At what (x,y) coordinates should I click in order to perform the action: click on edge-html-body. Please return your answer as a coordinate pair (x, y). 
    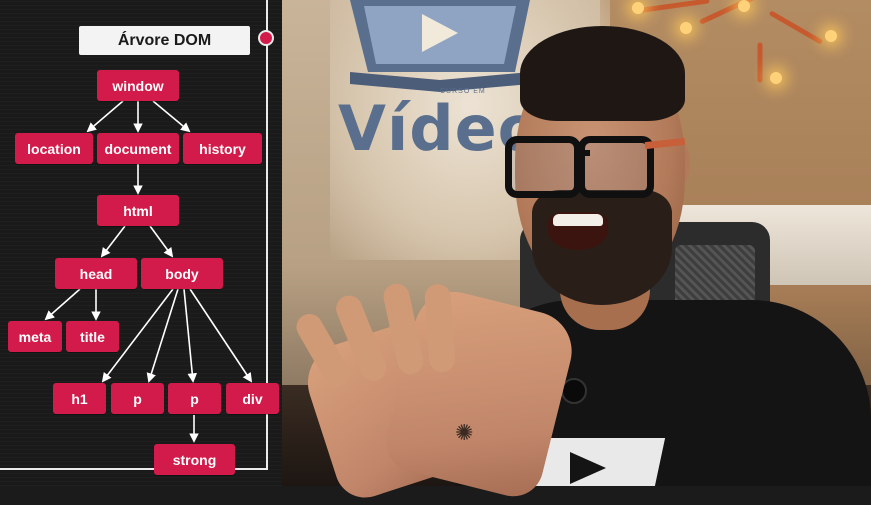
    Looking at the image, I should click on (161, 241).